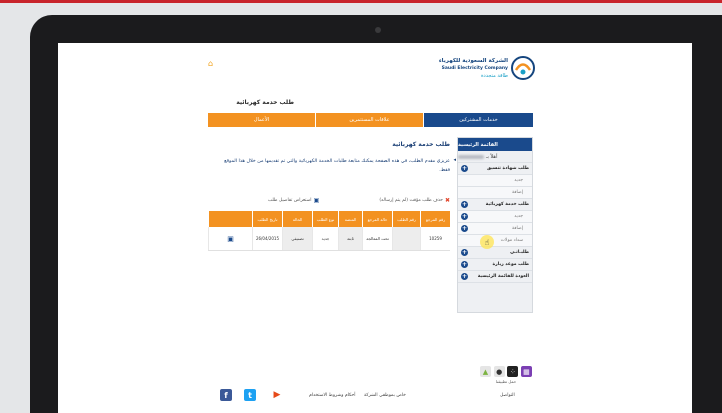 This screenshot has height=413, width=722. Describe the element at coordinates (421, 144) in the screenshot. I see `content-title: طلب خدمة كهربائية` at that location.